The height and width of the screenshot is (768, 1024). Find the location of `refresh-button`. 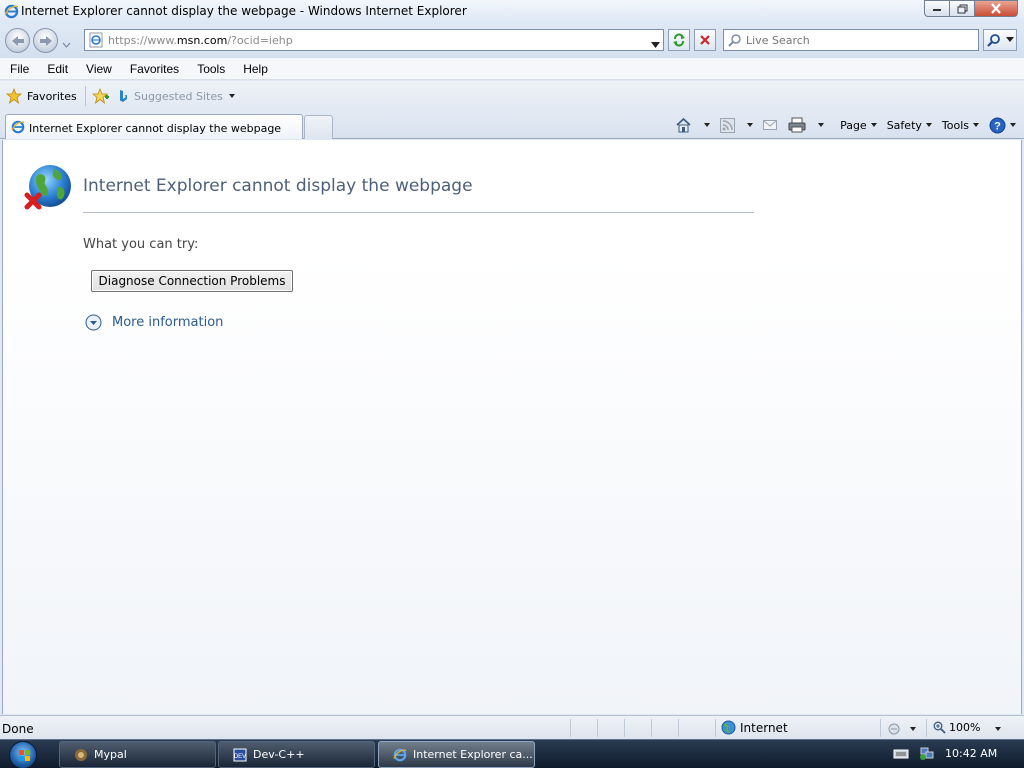

refresh-button is located at coordinates (679, 40).